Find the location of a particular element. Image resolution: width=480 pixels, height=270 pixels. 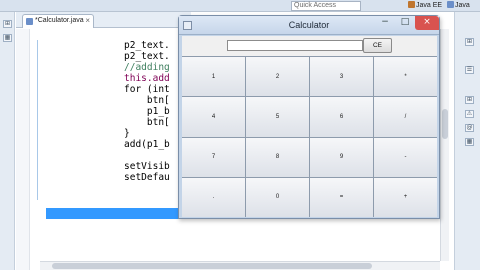

key-1: 1 is located at coordinates (213, 77).